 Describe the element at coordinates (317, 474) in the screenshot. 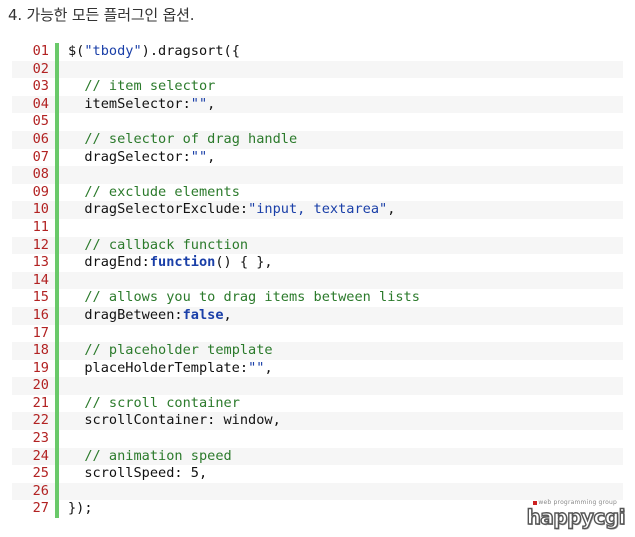

I see `code-line: 25 scrollSpeed: 5,` at that location.